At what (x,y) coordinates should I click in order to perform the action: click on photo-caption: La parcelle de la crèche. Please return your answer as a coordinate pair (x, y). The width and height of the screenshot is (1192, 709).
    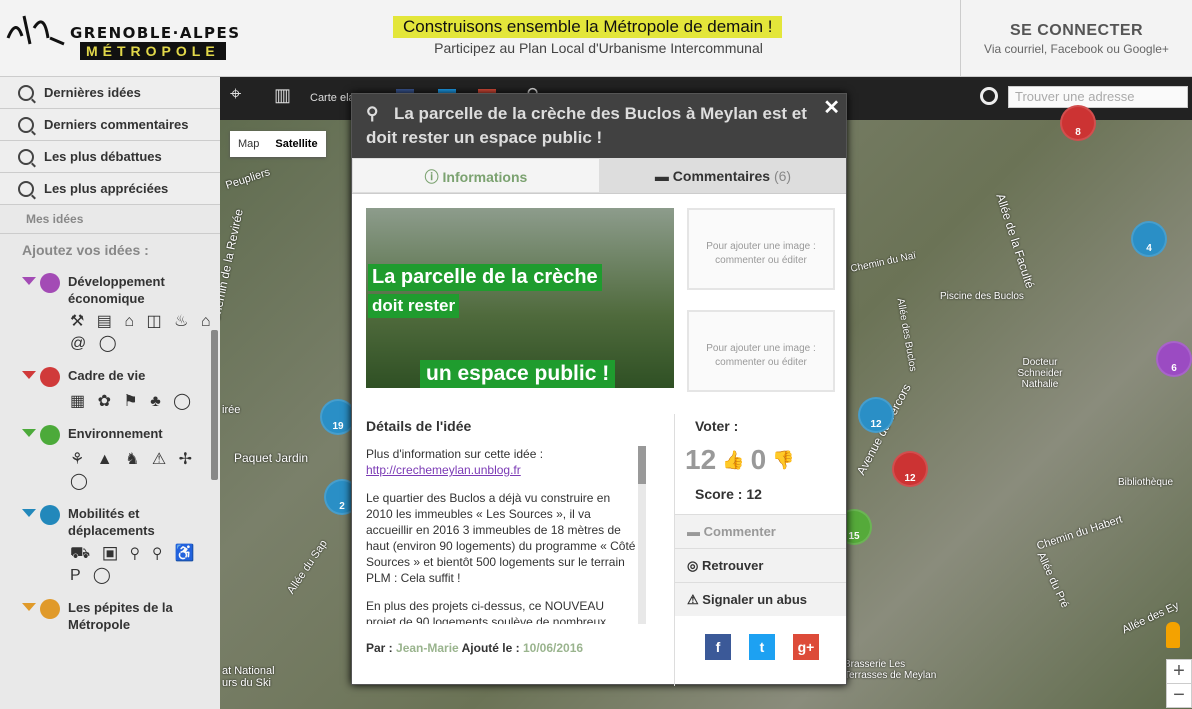
    Looking at the image, I should click on (485, 277).